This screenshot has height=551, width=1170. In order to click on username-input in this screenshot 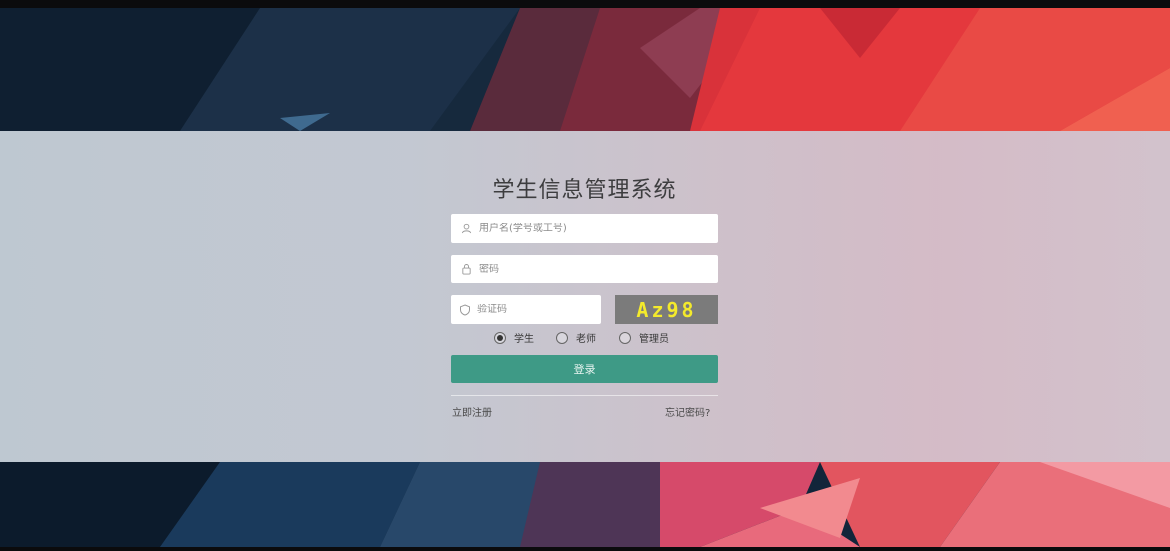, I will do `click(579, 228)`.